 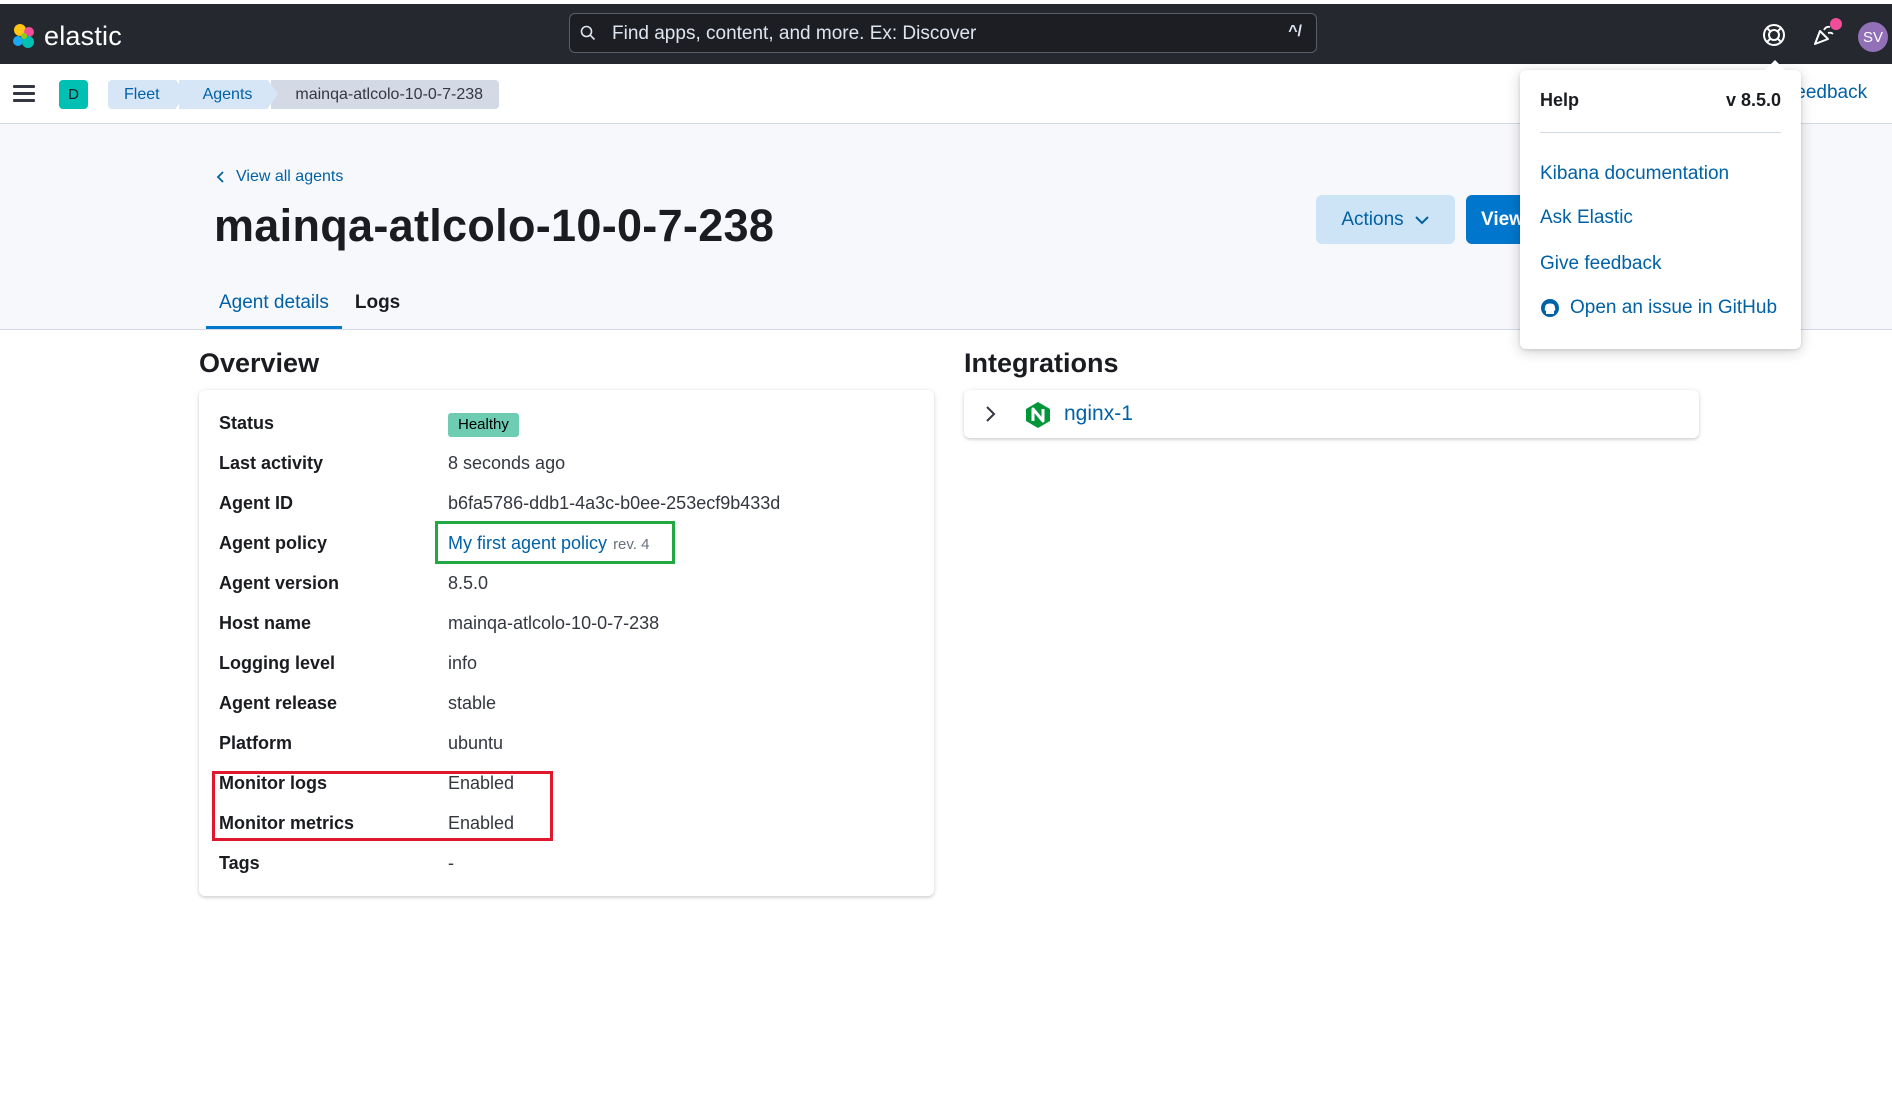 What do you see at coordinates (554, 623) in the screenshot?
I see `host-name-value: mainqa-atlcolo-10-0-7-238` at bounding box center [554, 623].